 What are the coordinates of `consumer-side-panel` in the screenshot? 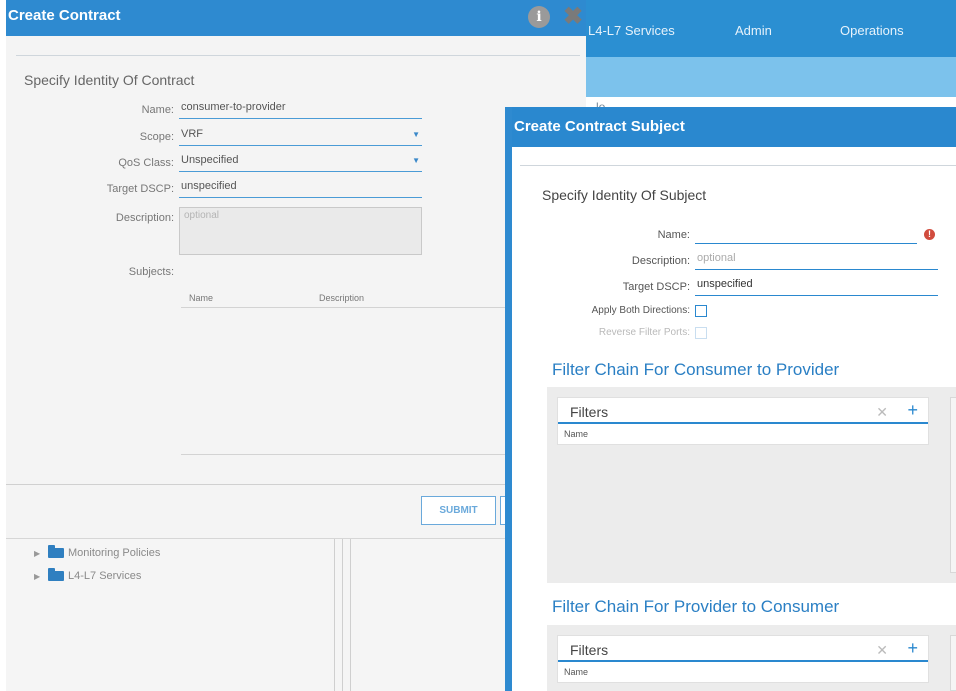 It's located at (953, 485).